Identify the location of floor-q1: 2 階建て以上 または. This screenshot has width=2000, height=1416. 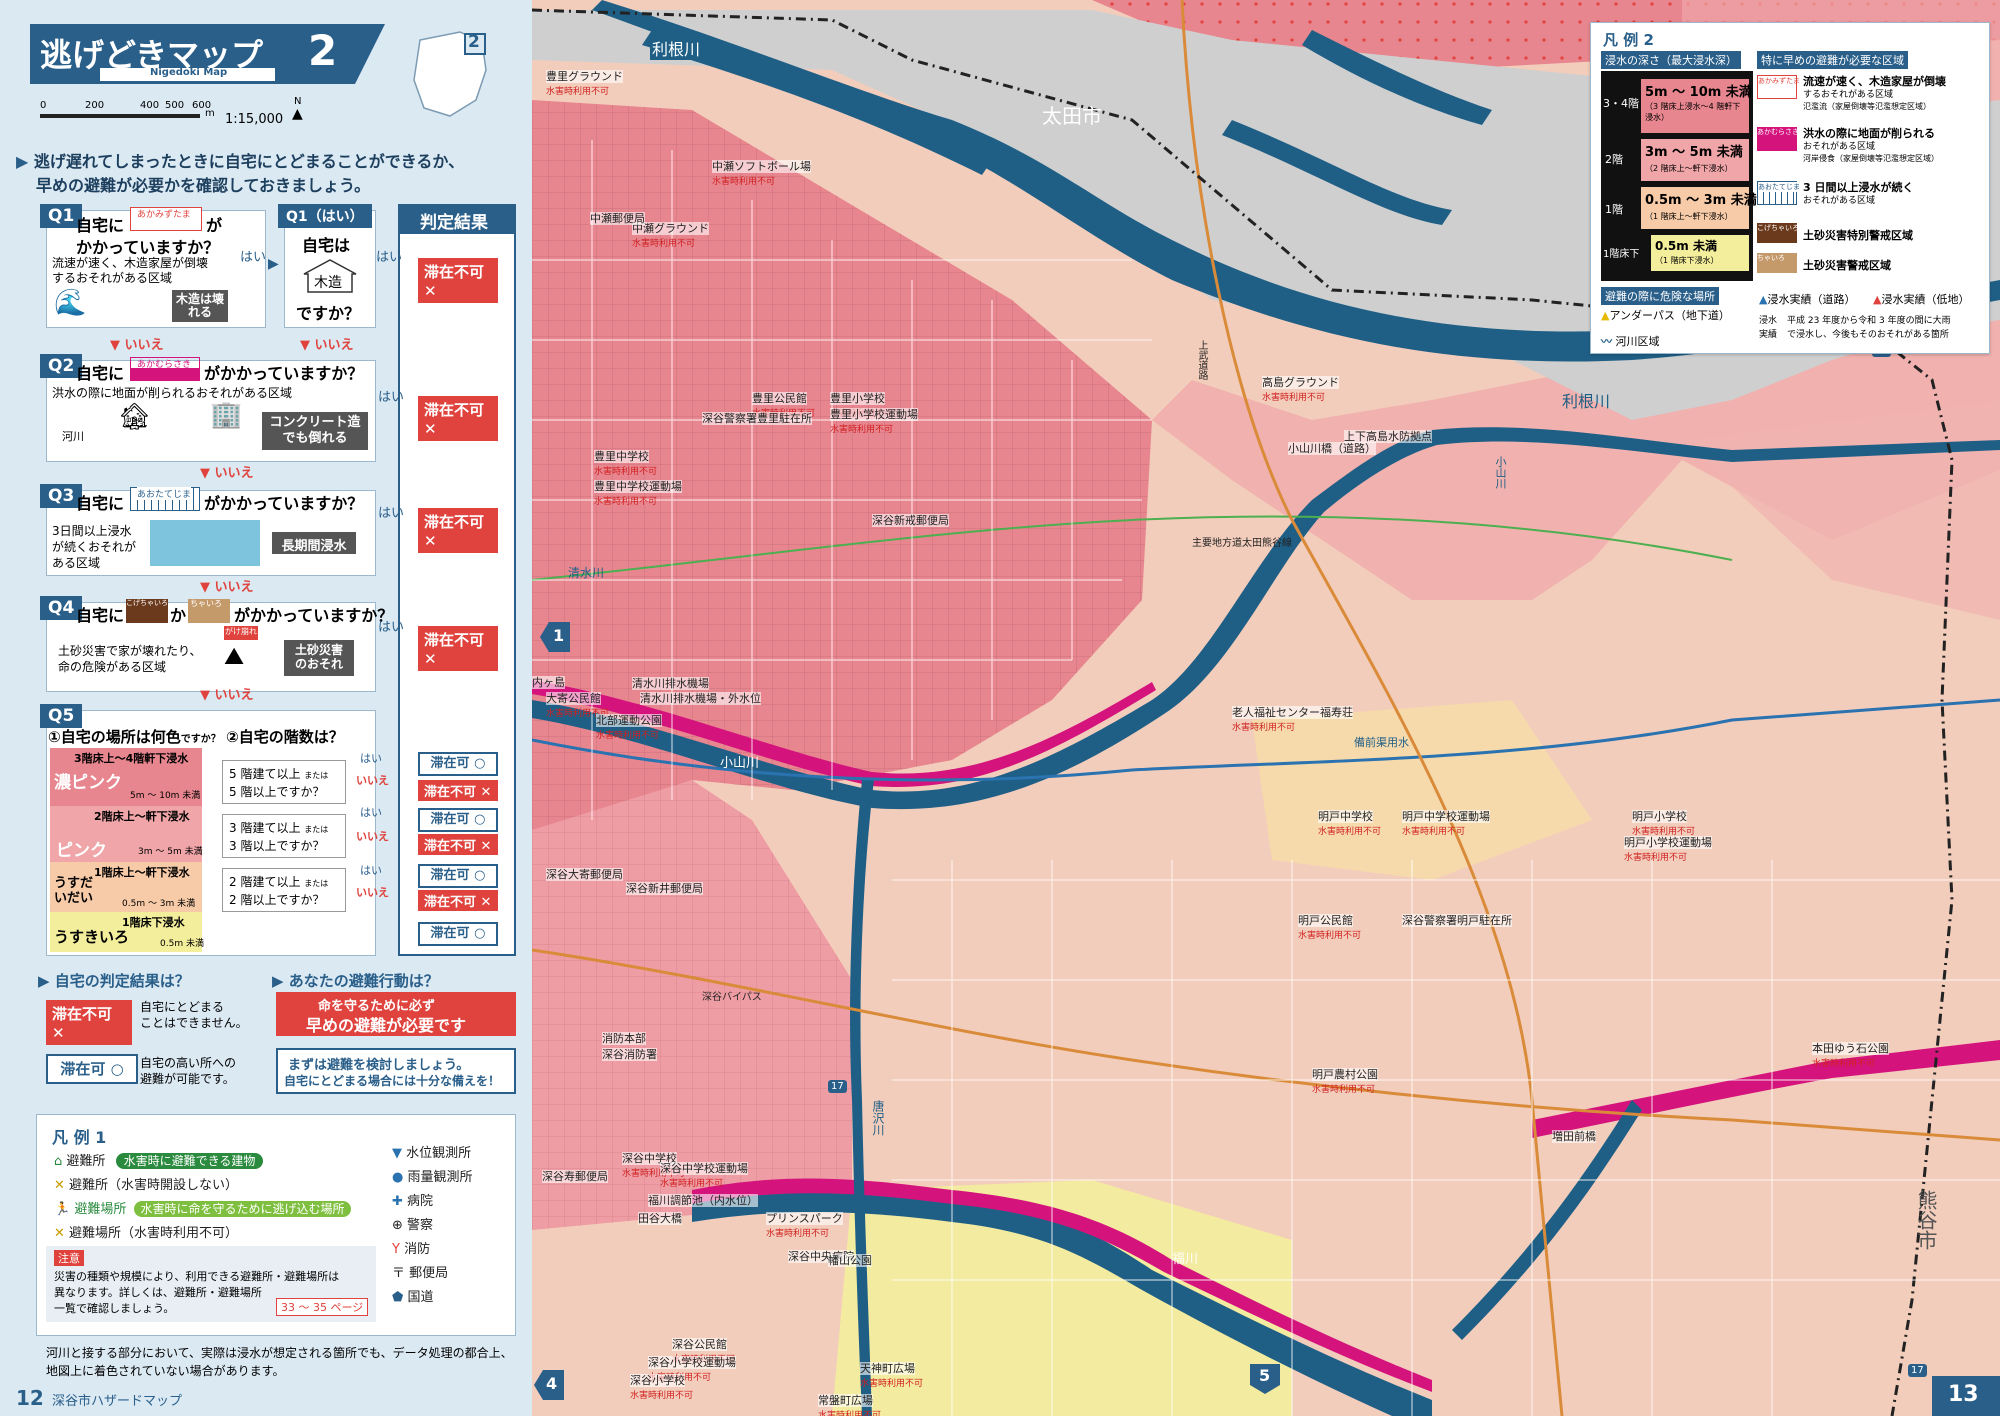
(278, 881).